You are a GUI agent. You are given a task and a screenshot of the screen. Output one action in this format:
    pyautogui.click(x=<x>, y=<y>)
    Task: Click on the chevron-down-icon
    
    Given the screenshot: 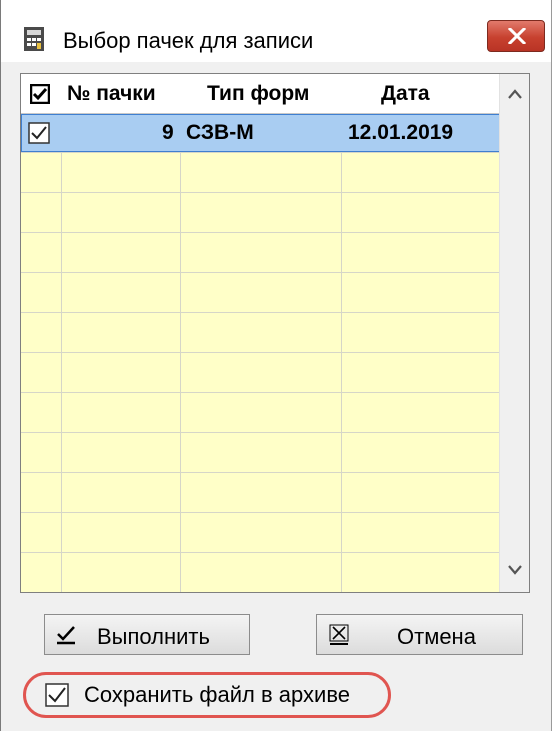 What is the action you would take?
    pyautogui.click(x=515, y=570)
    